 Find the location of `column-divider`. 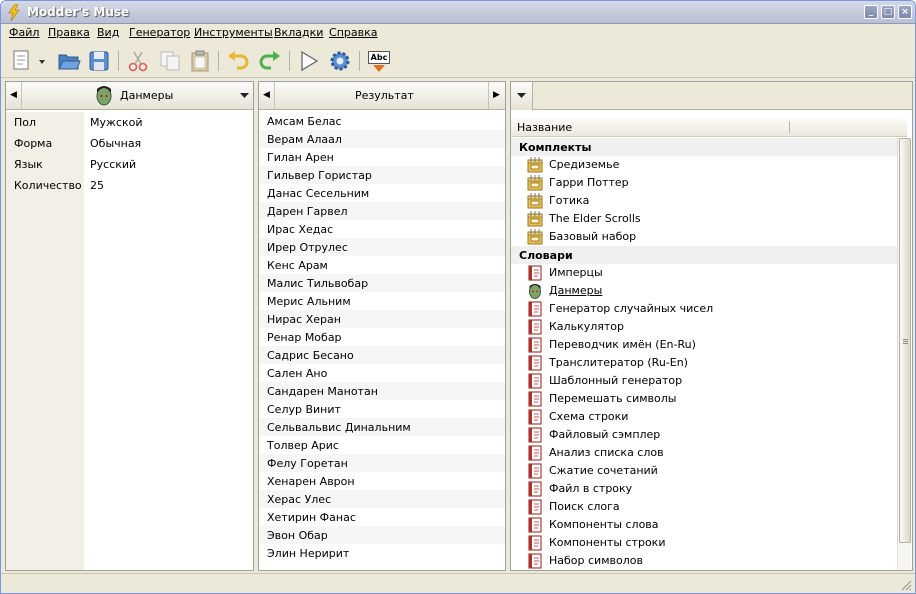

column-divider is located at coordinates (789, 127).